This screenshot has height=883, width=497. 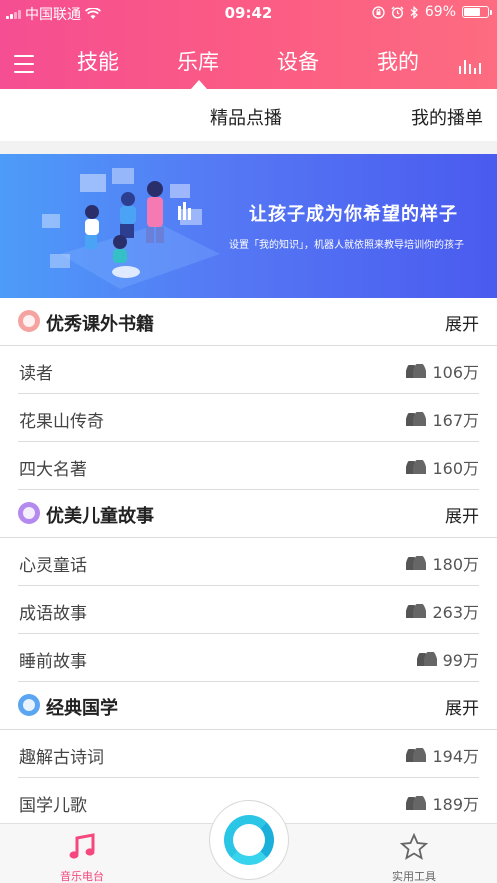 I want to click on section-header: 经典国学 展开, so click(x=248, y=706).